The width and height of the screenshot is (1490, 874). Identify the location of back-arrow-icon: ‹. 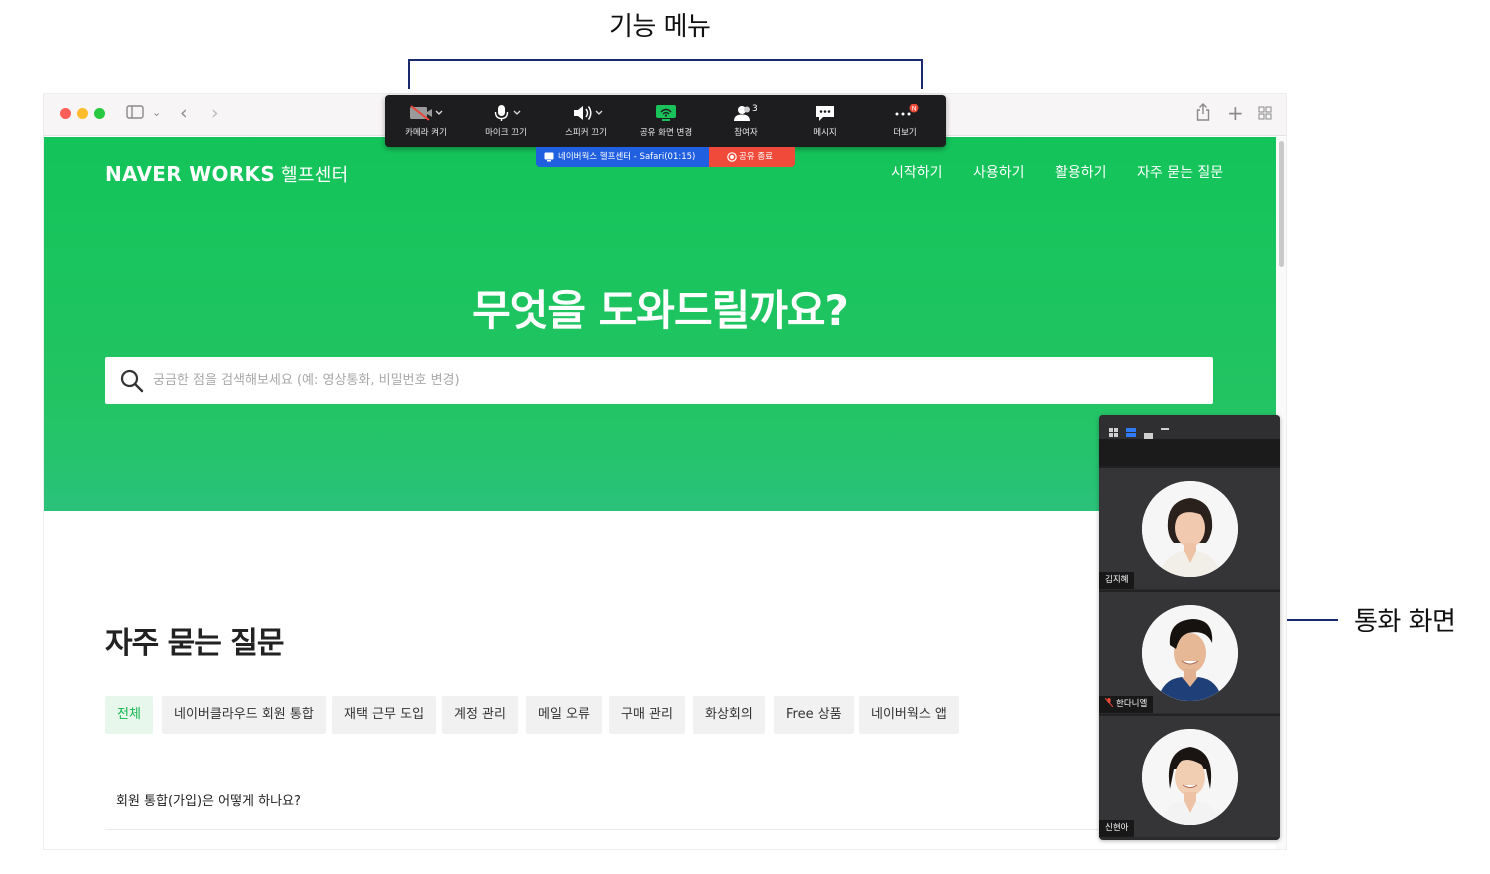
(184, 113).